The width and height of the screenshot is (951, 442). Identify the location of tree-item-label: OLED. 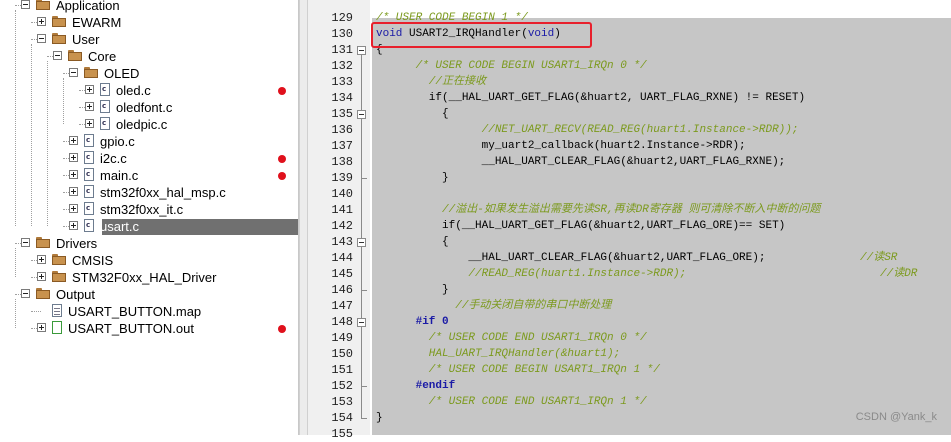
(122, 73).